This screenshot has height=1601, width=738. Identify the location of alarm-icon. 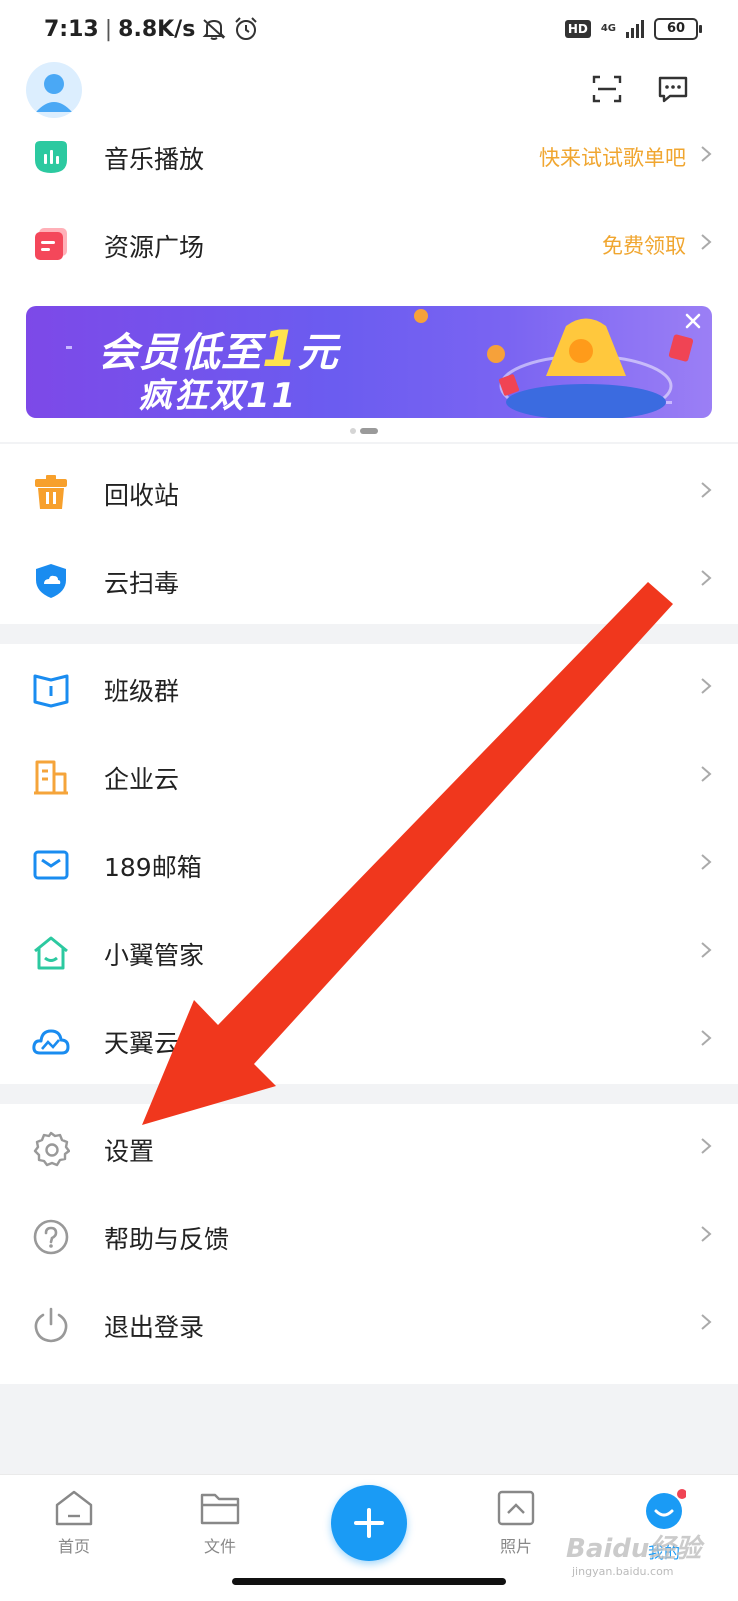
(246, 28).